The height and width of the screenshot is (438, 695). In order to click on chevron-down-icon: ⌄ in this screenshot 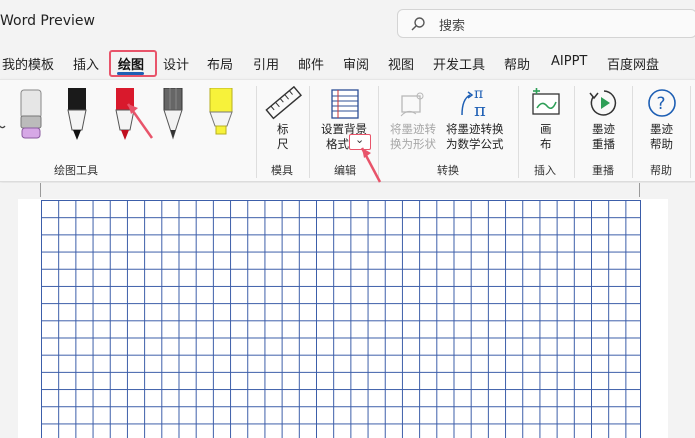, I will do `click(360, 139)`.